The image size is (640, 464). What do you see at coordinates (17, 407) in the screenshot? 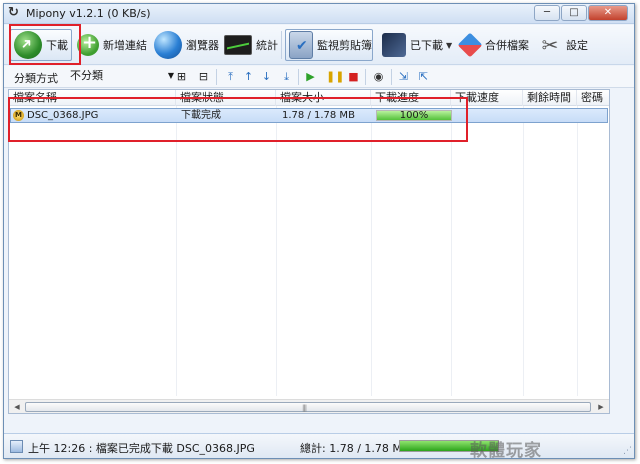
I see `scroll-left-icon: ◀` at bounding box center [17, 407].